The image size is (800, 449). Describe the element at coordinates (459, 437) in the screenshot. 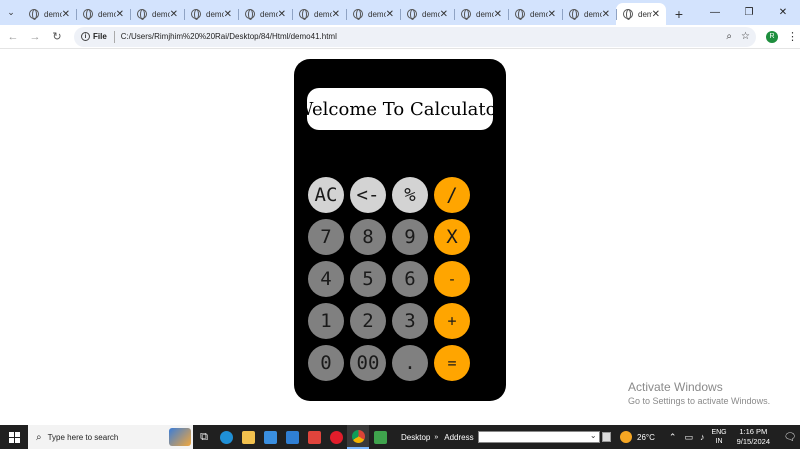

I see `address-toolbar-label: Address` at that location.